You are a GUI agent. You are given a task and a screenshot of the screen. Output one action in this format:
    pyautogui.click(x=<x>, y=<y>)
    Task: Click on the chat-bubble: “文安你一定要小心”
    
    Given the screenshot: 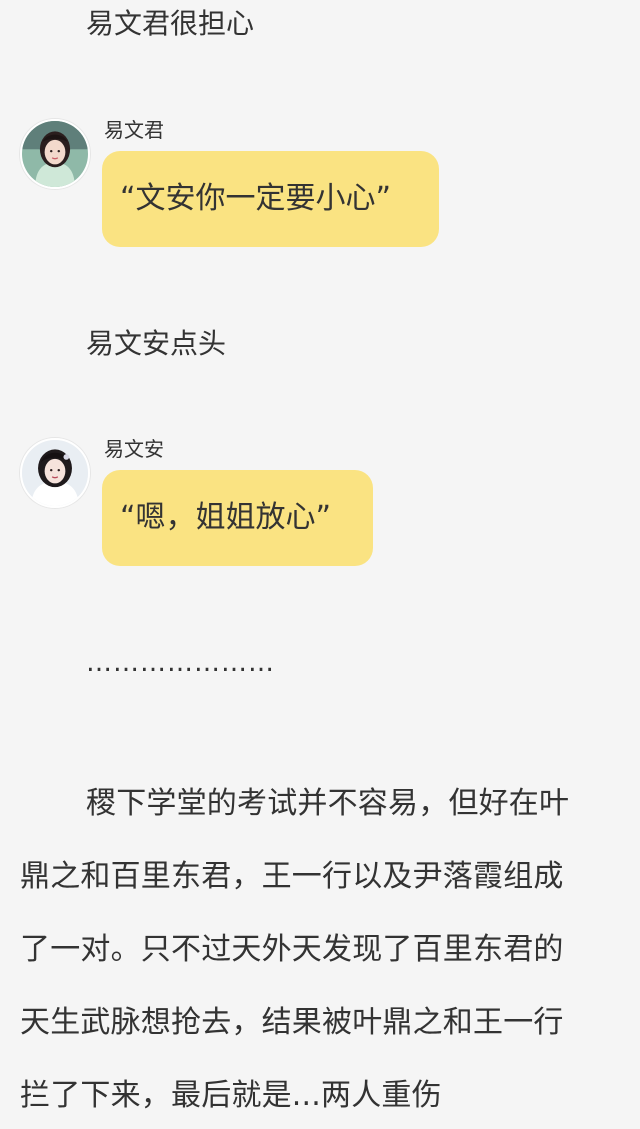 What is the action you would take?
    pyautogui.click(x=270, y=199)
    